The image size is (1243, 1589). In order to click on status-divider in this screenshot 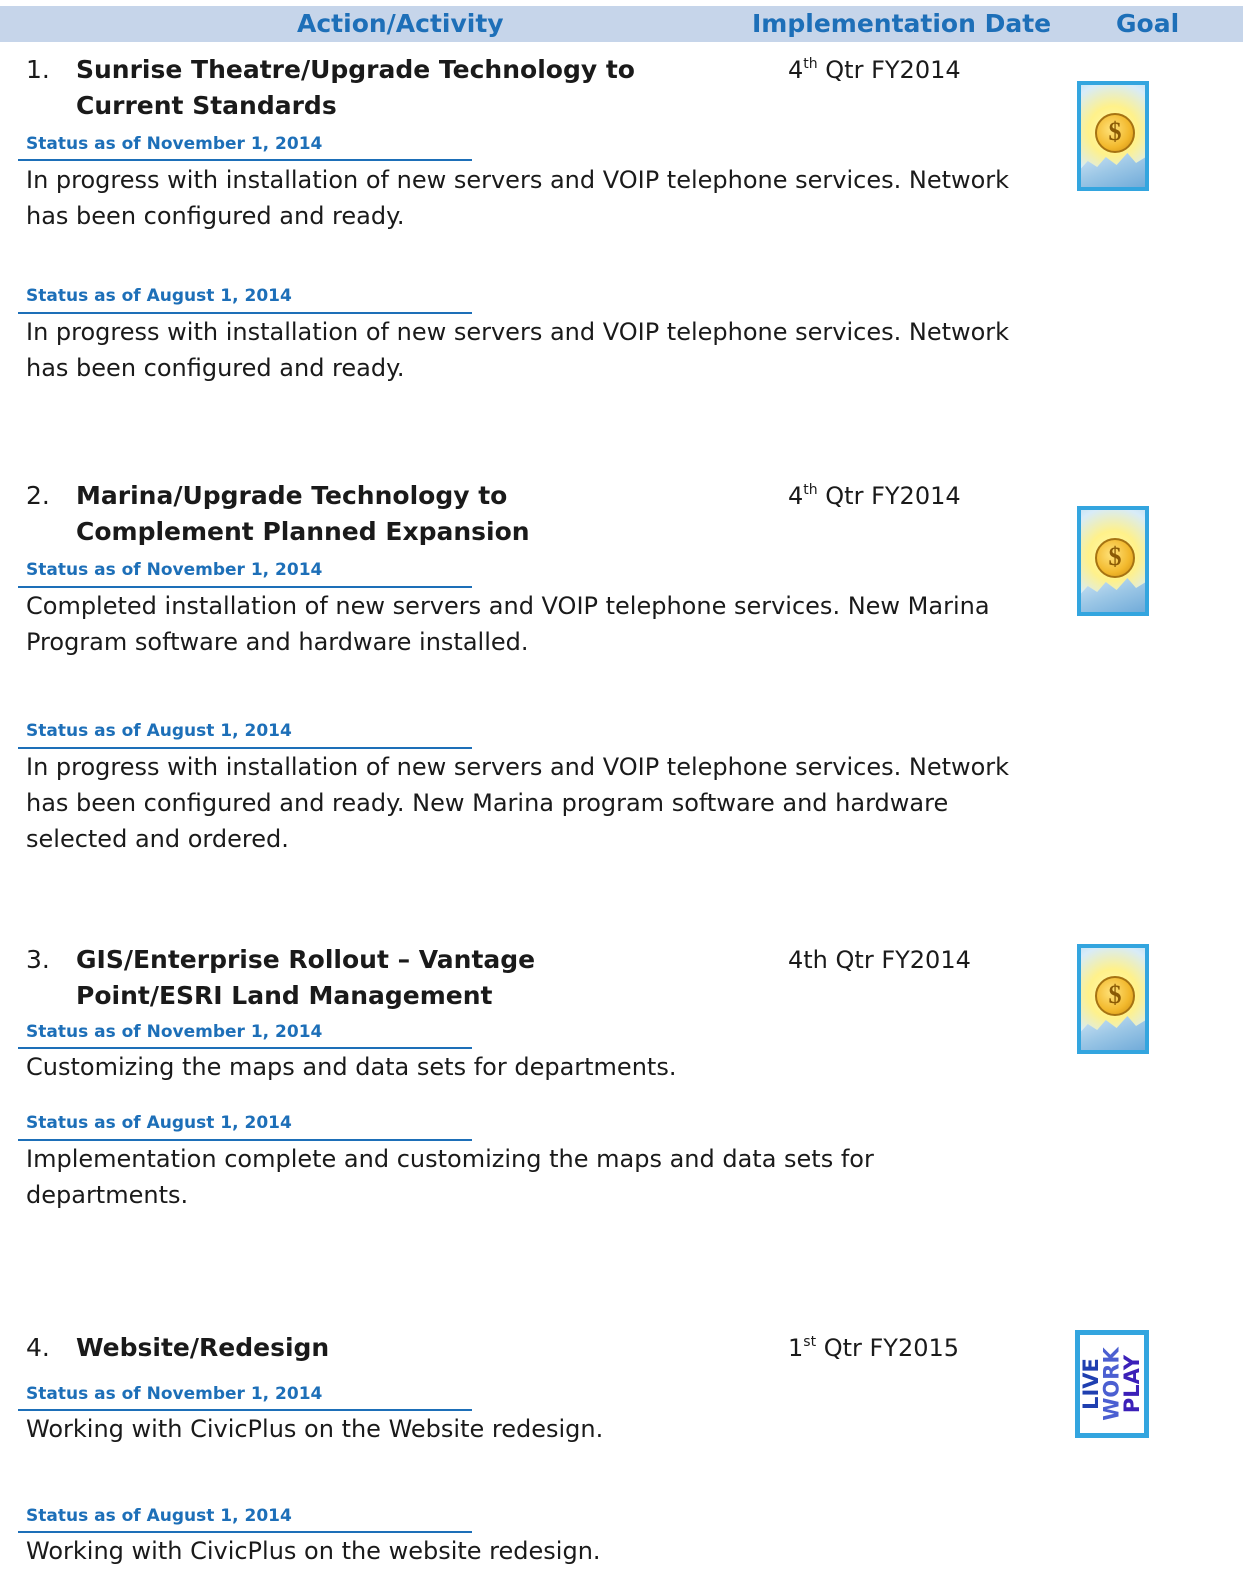, I will do `click(245, 160)`.